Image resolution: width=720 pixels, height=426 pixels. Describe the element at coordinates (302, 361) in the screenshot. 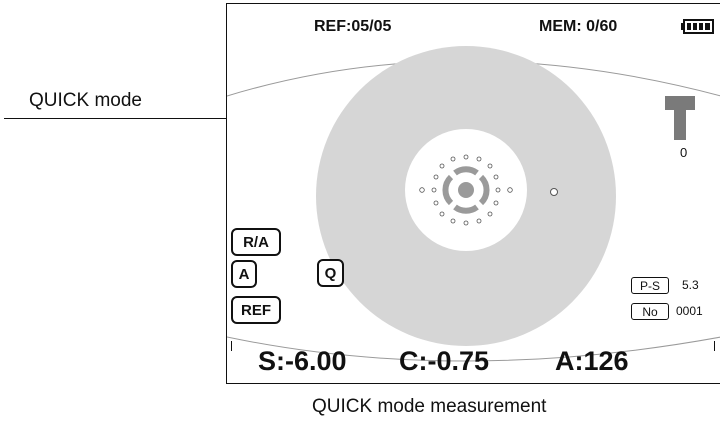

I see `sphere-reading: S:-6.00` at that location.